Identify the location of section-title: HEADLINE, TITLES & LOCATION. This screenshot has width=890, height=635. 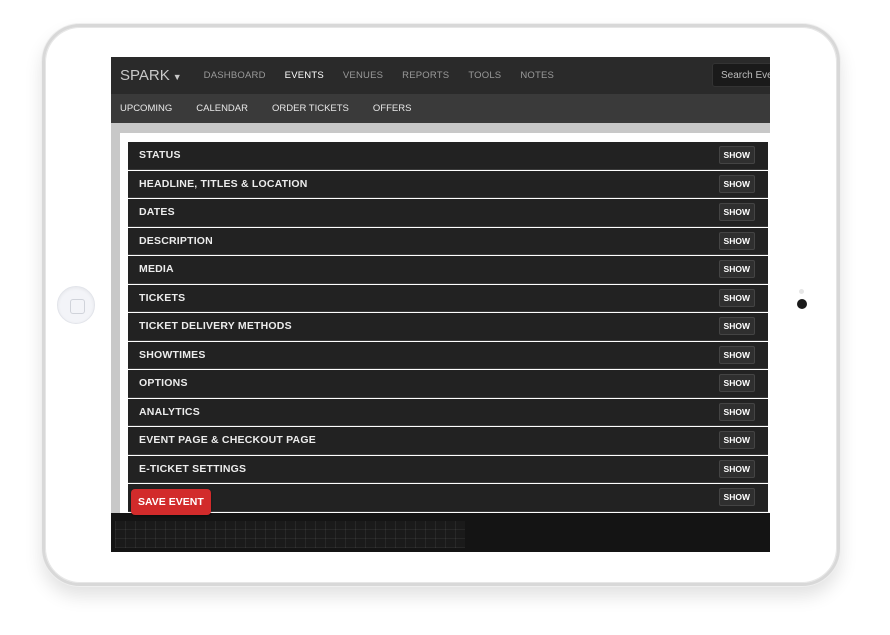
(223, 183).